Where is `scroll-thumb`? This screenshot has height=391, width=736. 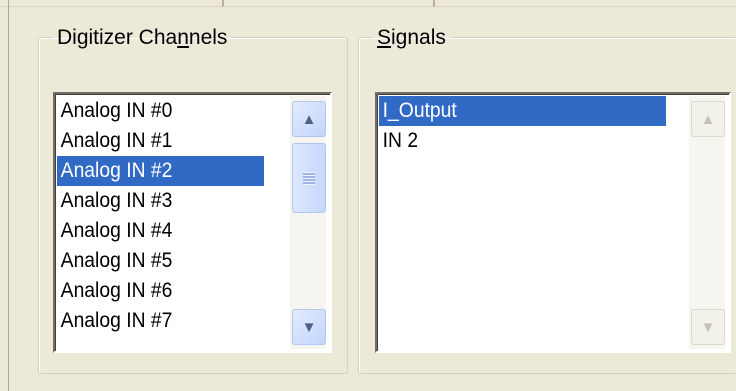
scroll-thumb is located at coordinates (309, 178).